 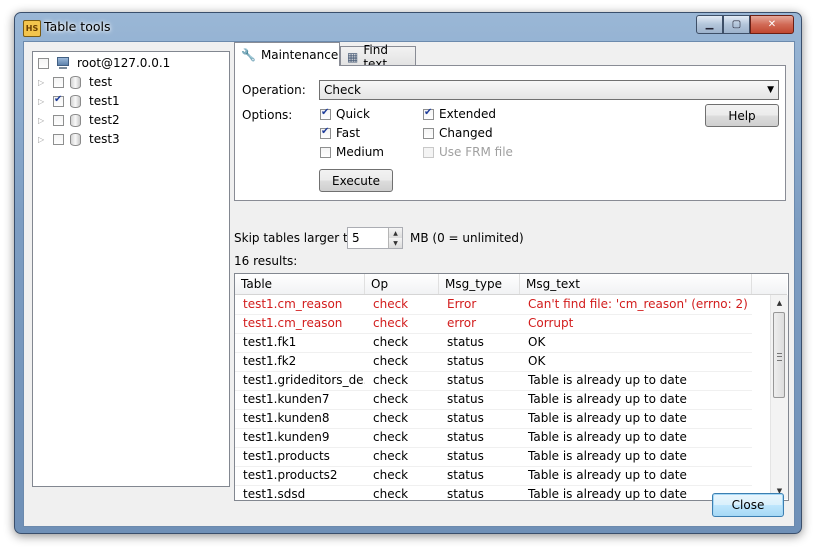 I want to click on changed-checkbox, so click(x=428, y=133).